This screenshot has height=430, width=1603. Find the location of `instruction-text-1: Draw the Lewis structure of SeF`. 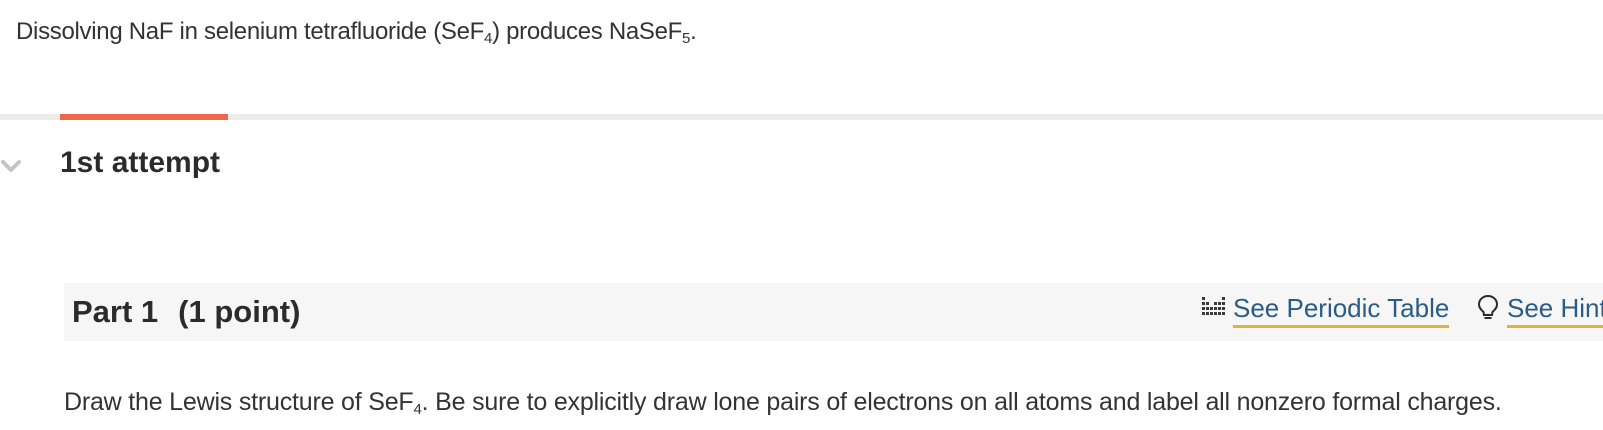

instruction-text-1: Draw the Lewis structure of SeF is located at coordinates (239, 402).